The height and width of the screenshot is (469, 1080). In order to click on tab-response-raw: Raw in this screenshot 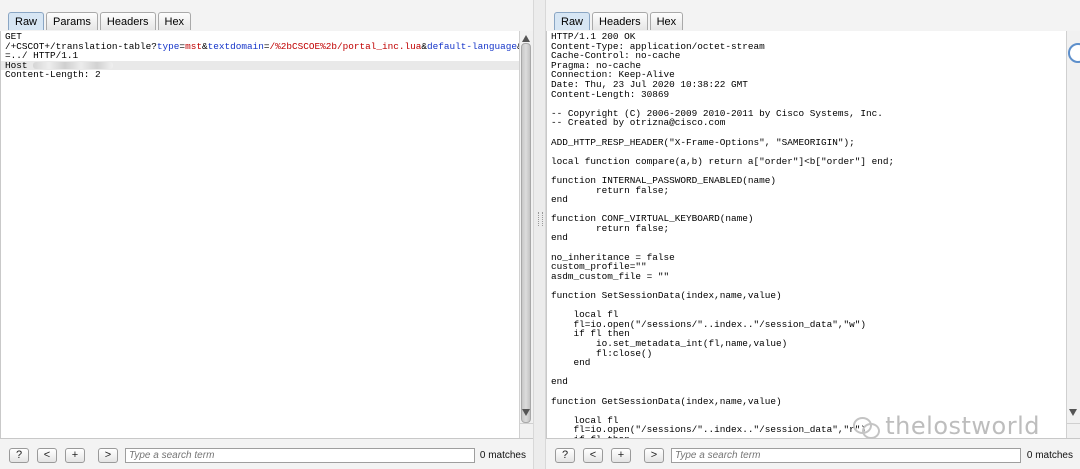, I will do `click(572, 21)`.